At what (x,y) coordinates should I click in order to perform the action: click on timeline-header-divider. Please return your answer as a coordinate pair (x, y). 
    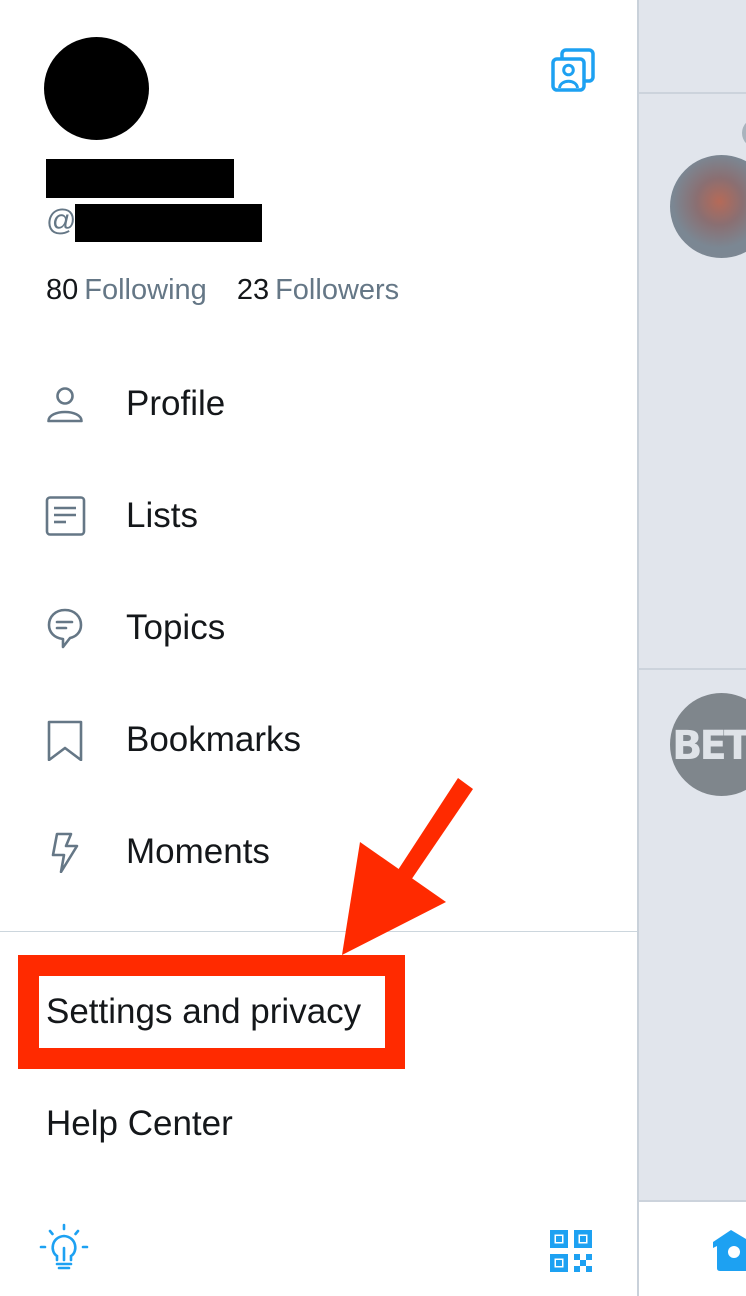
    Looking at the image, I should click on (692, 93).